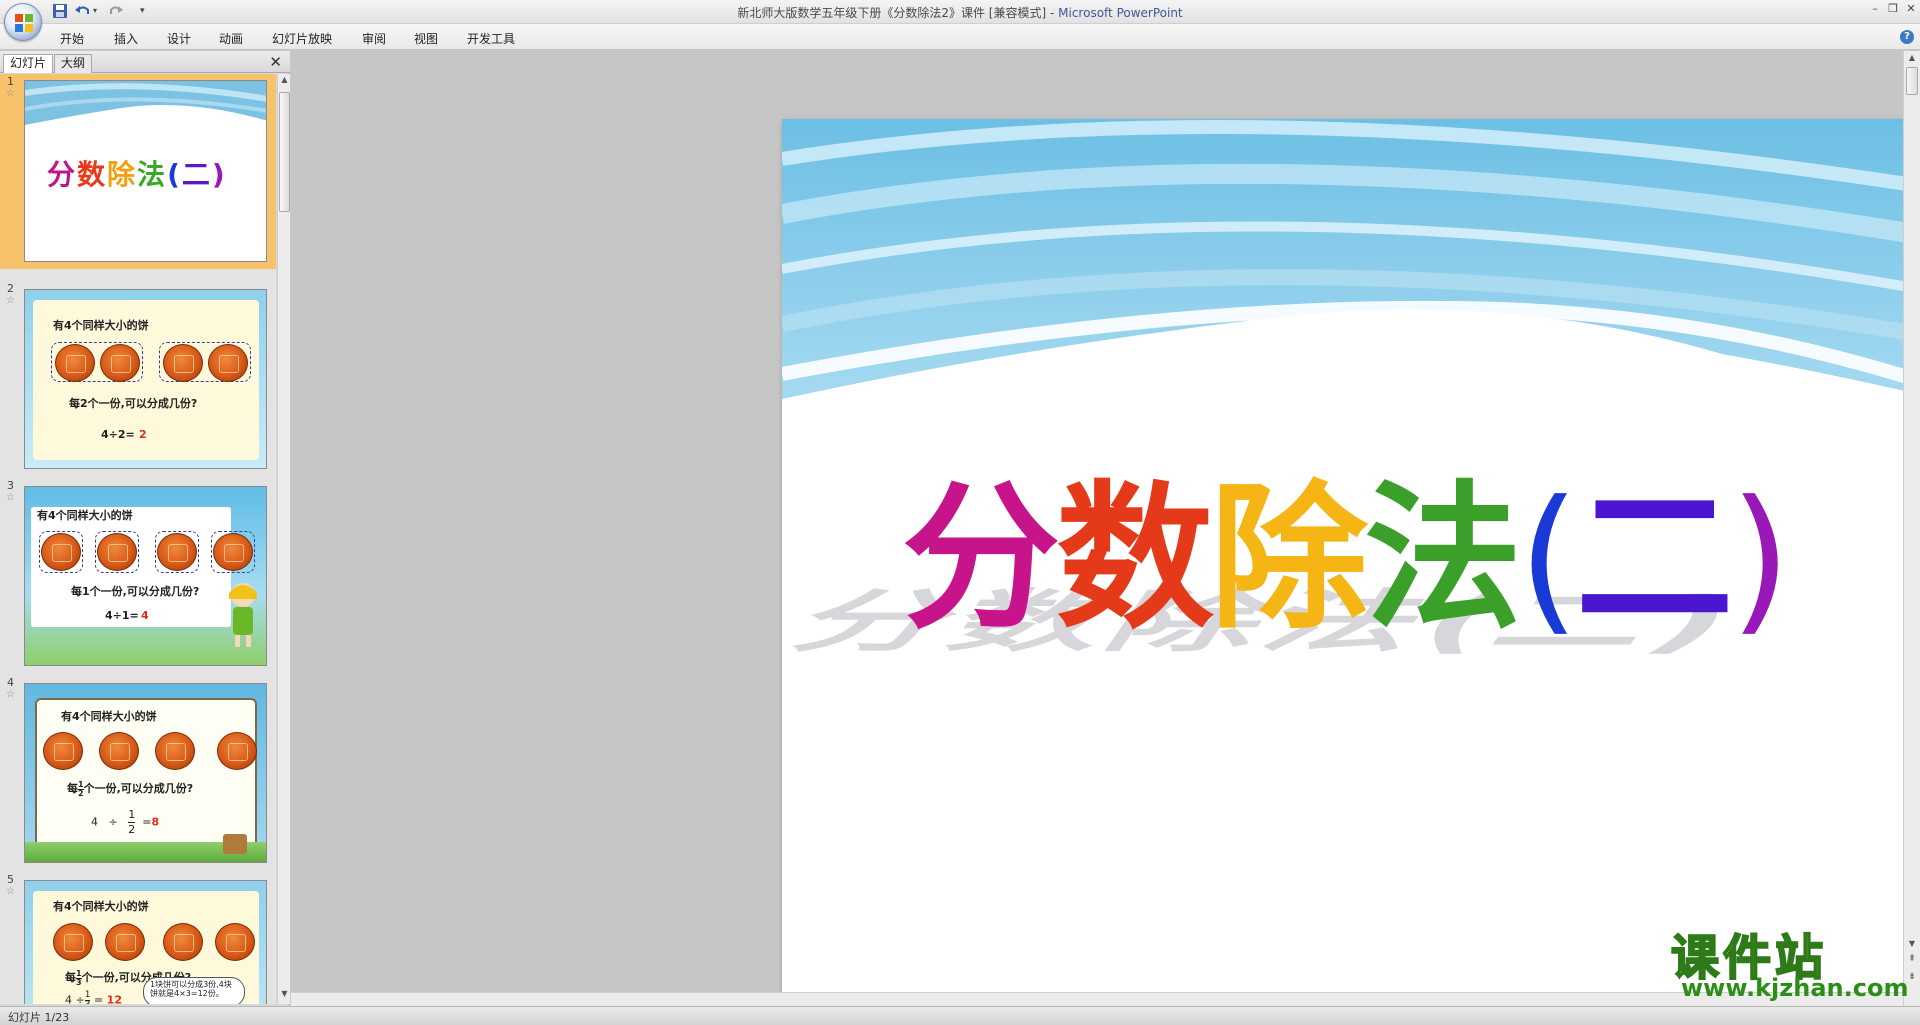  Describe the element at coordinates (1911, 528) in the screenshot. I see `editor-vertical-scrollbar: ▲ ▼ ⇞ ⇟` at that location.